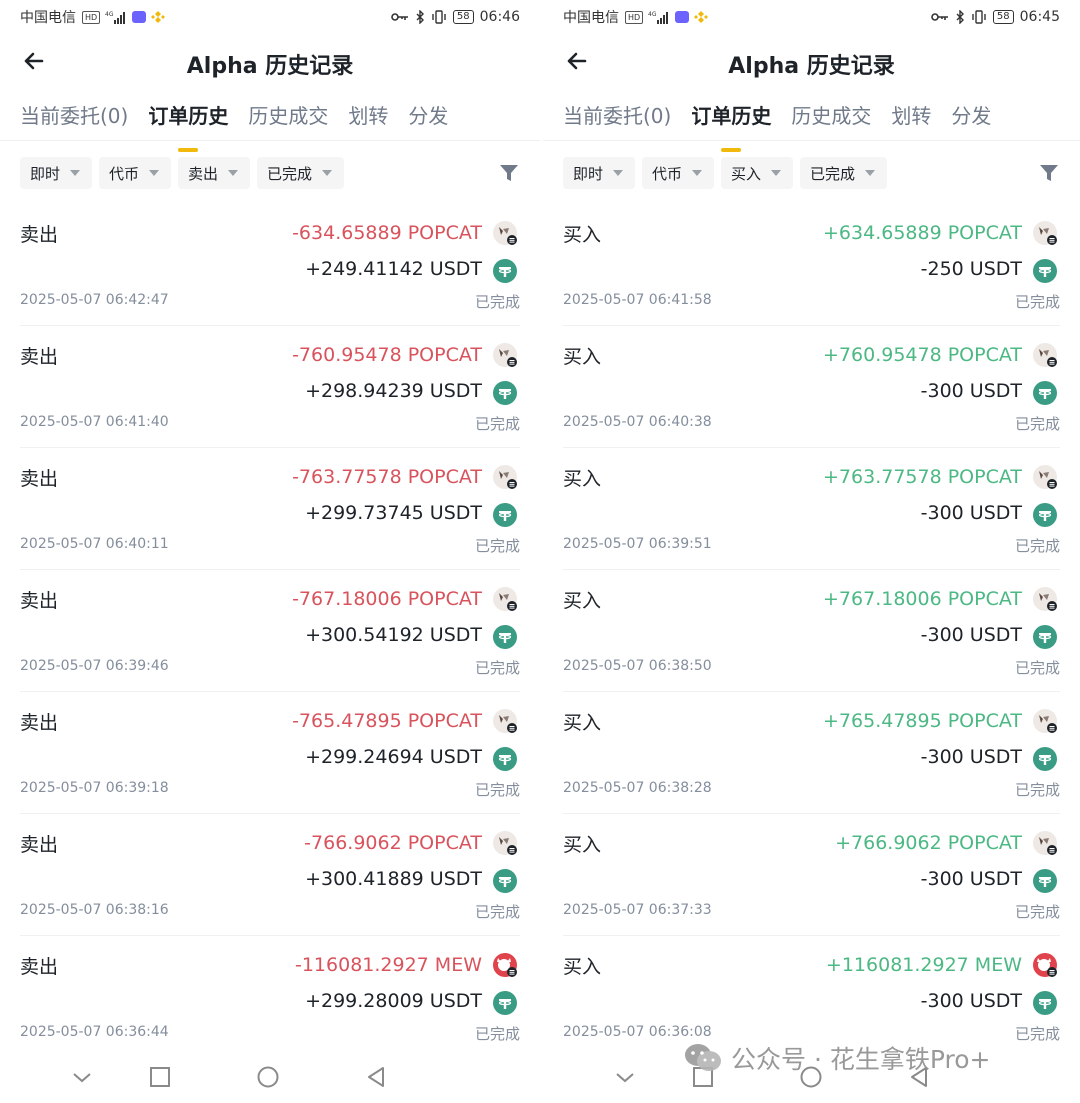 This screenshot has width=1080, height=1103. What do you see at coordinates (203, 173) in the screenshot?
I see `filter-chip-label: 卖出` at bounding box center [203, 173].